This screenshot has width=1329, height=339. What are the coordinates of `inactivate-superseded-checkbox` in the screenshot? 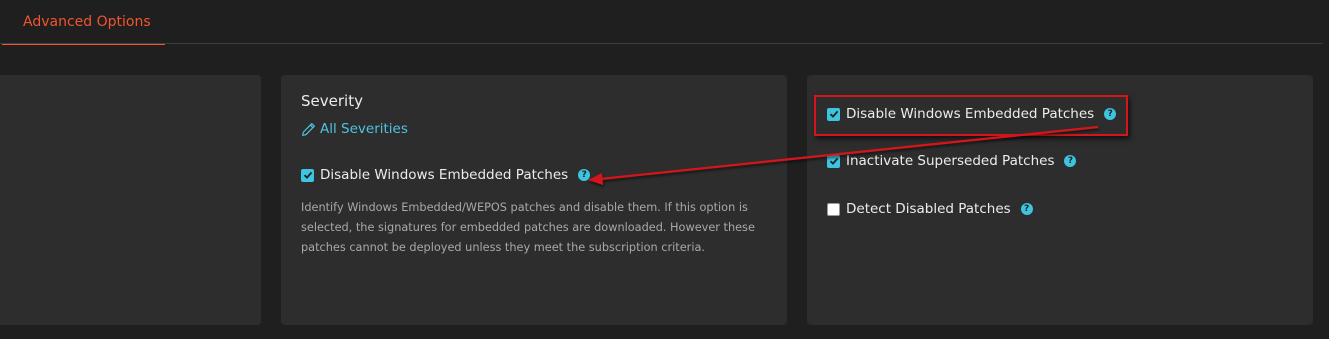 It's located at (833, 161).